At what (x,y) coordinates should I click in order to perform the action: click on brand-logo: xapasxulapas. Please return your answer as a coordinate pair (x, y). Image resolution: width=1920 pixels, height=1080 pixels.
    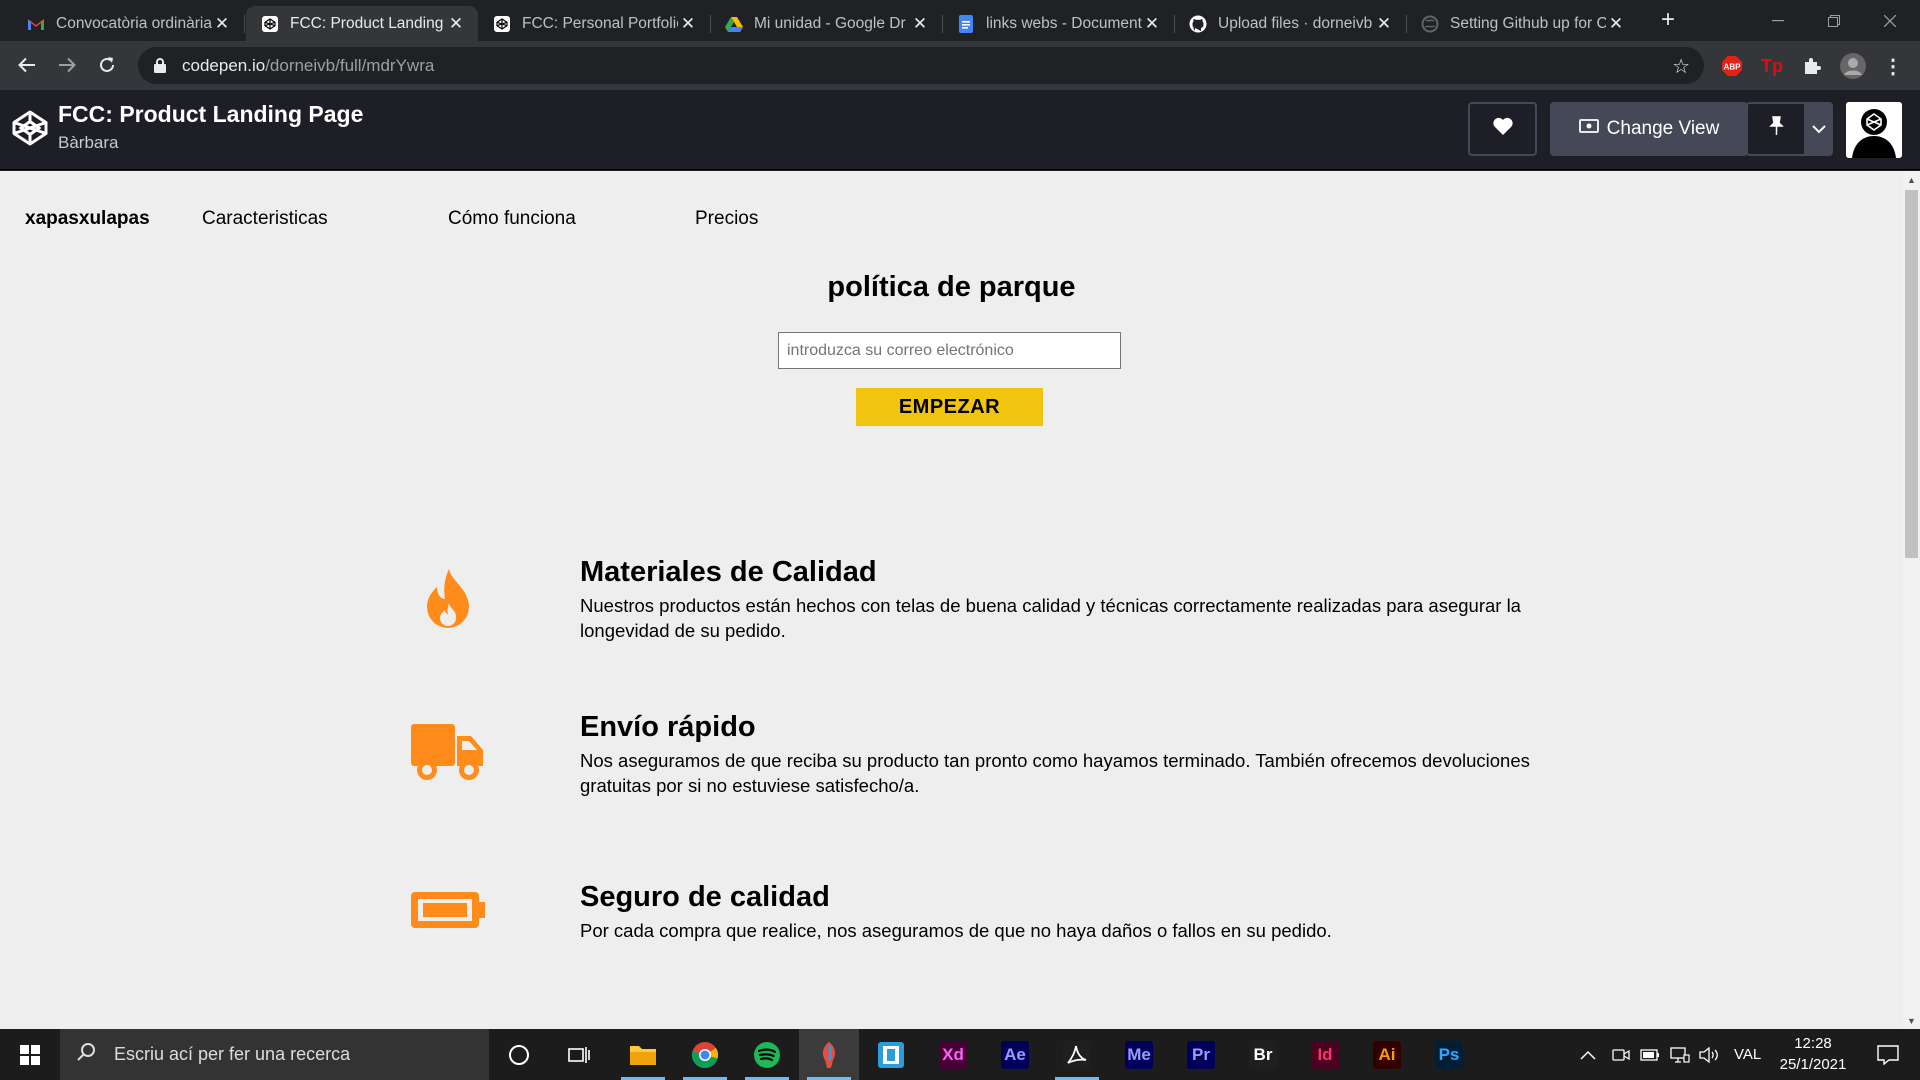
    Looking at the image, I should click on (87, 219).